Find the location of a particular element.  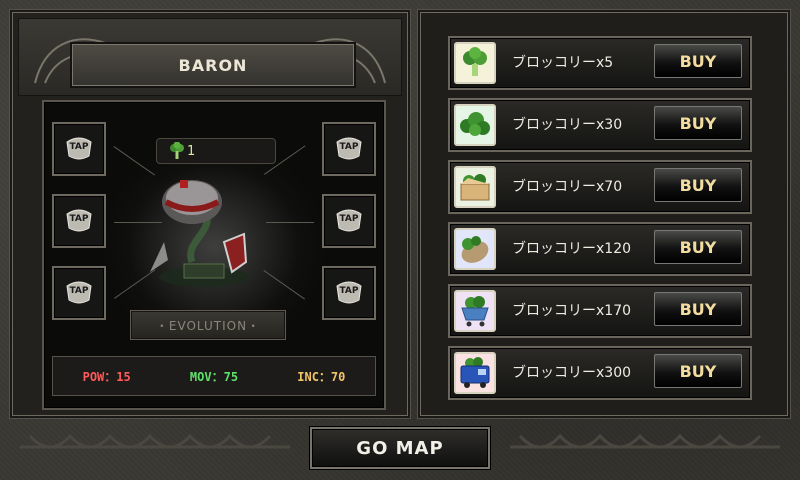

item-label: ブロッコリーx300 is located at coordinates (572, 373).